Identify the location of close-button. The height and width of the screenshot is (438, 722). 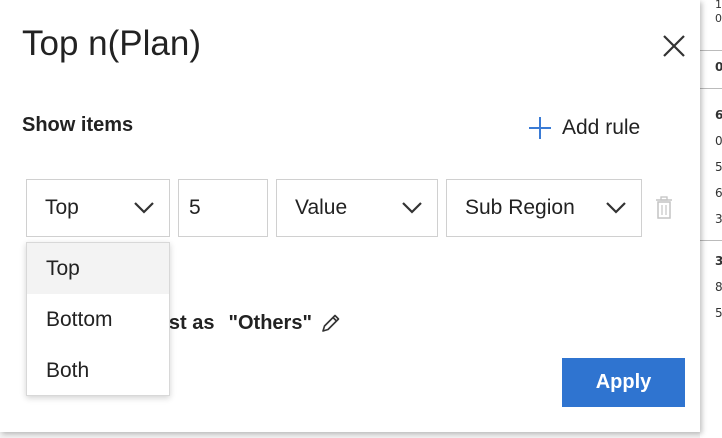
(674, 46).